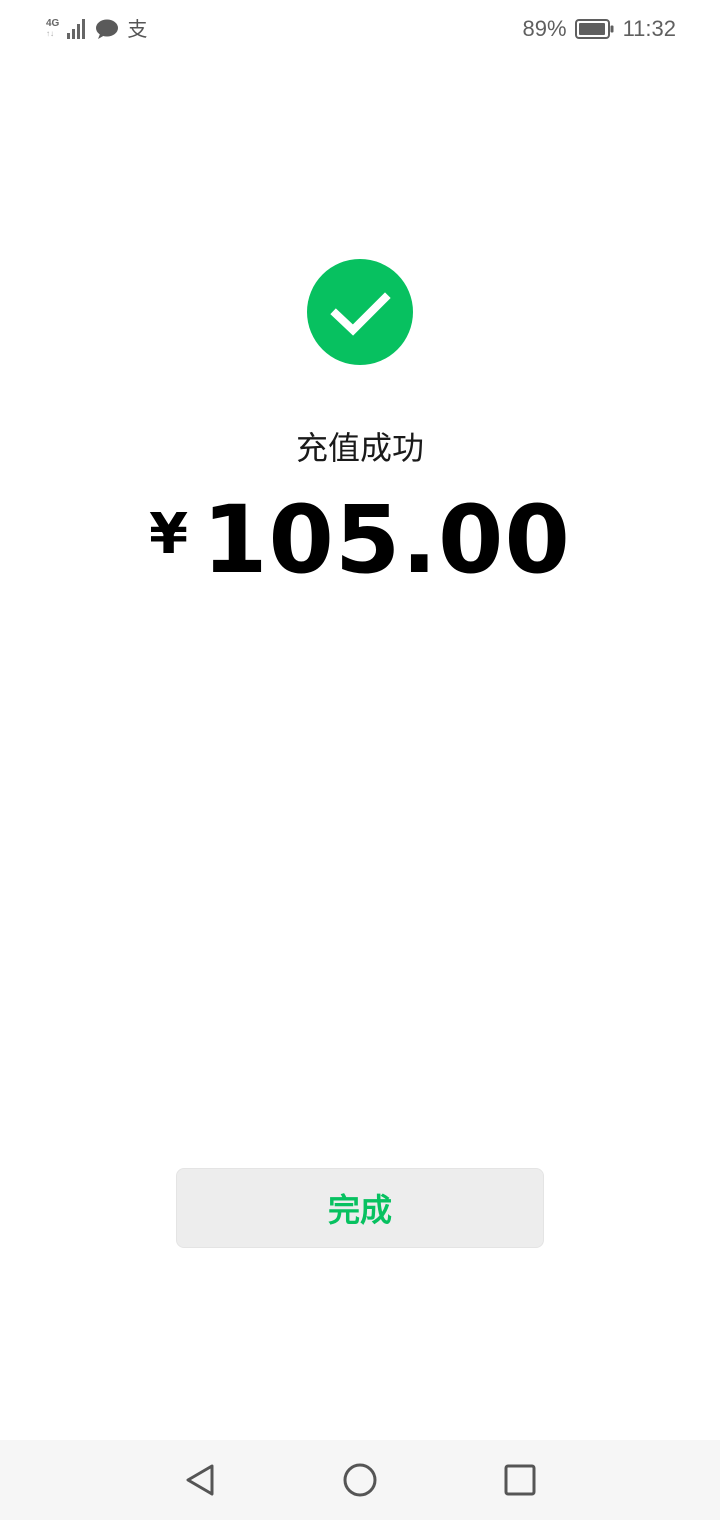 The image size is (720, 1520). I want to click on check-circle-icon, so click(360, 312).